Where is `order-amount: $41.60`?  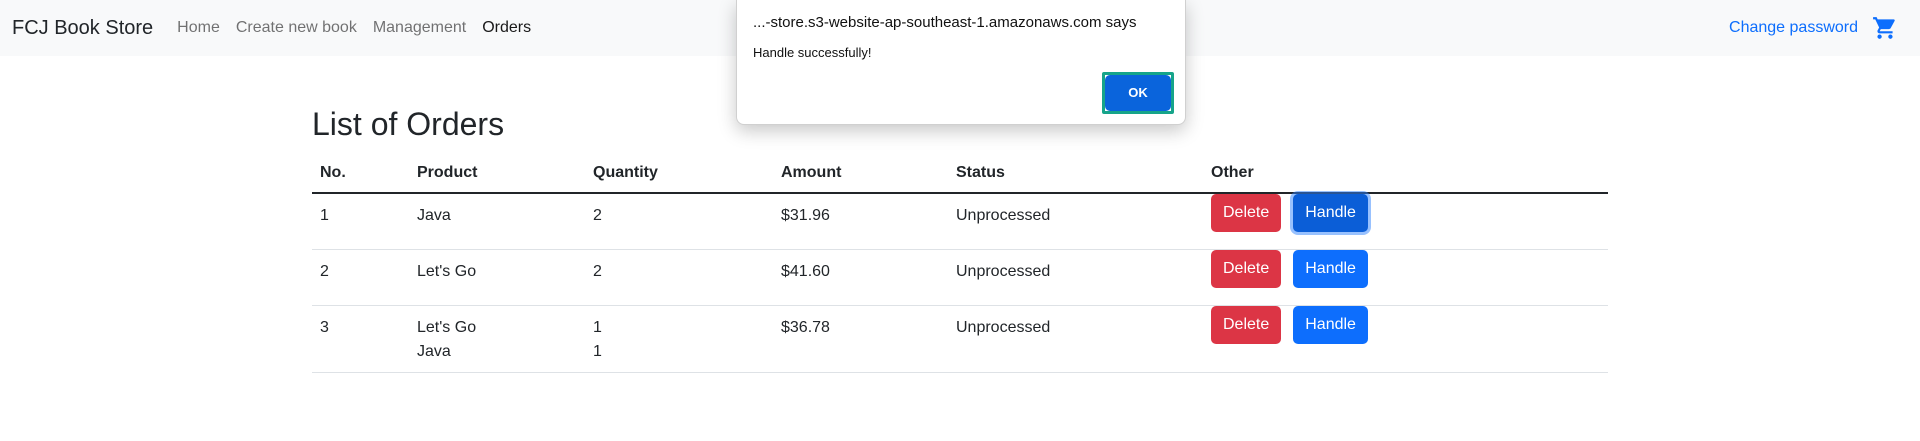 order-amount: $41.60 is located at coordinates (860, 277).